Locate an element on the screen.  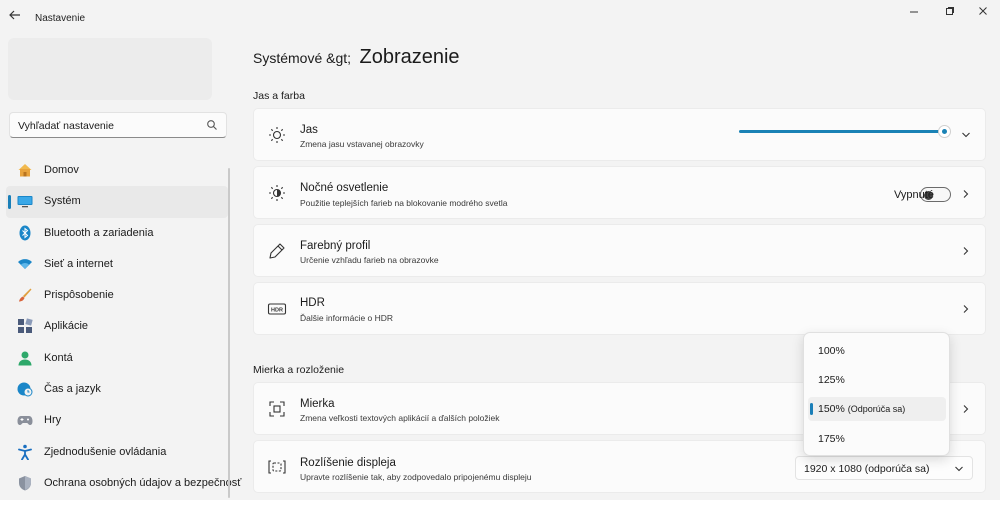
hdr-icon: HDR is located at coordinates (277, 309).